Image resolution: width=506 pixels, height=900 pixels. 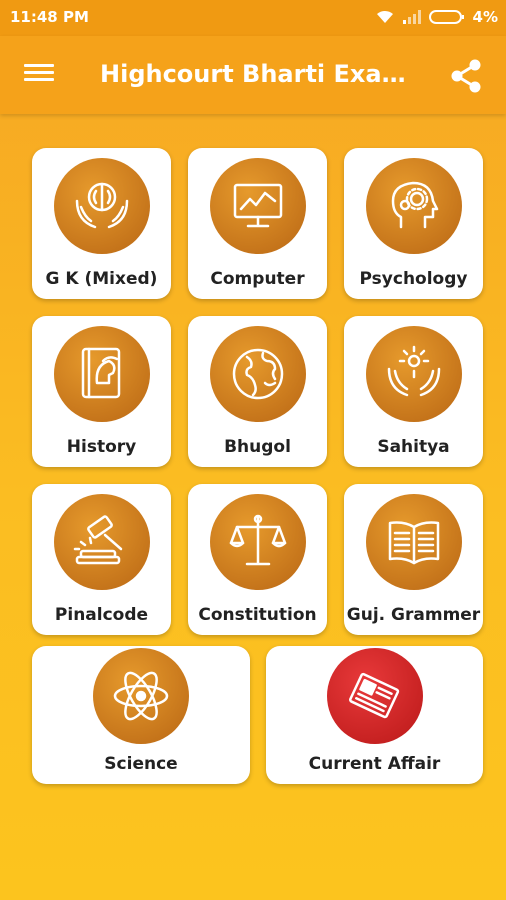 What do you see at coordinates (101, 206) in the screenshot?
I see `brain-hands-icon` at bounding box center [101, 206].